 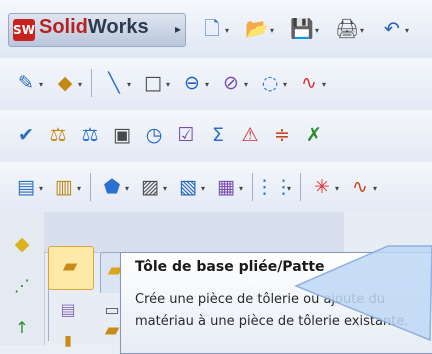 What do you see at coordinates (363, 293) in the screenshot?
I see `callout-pointer` at bounding box center [363, 293].